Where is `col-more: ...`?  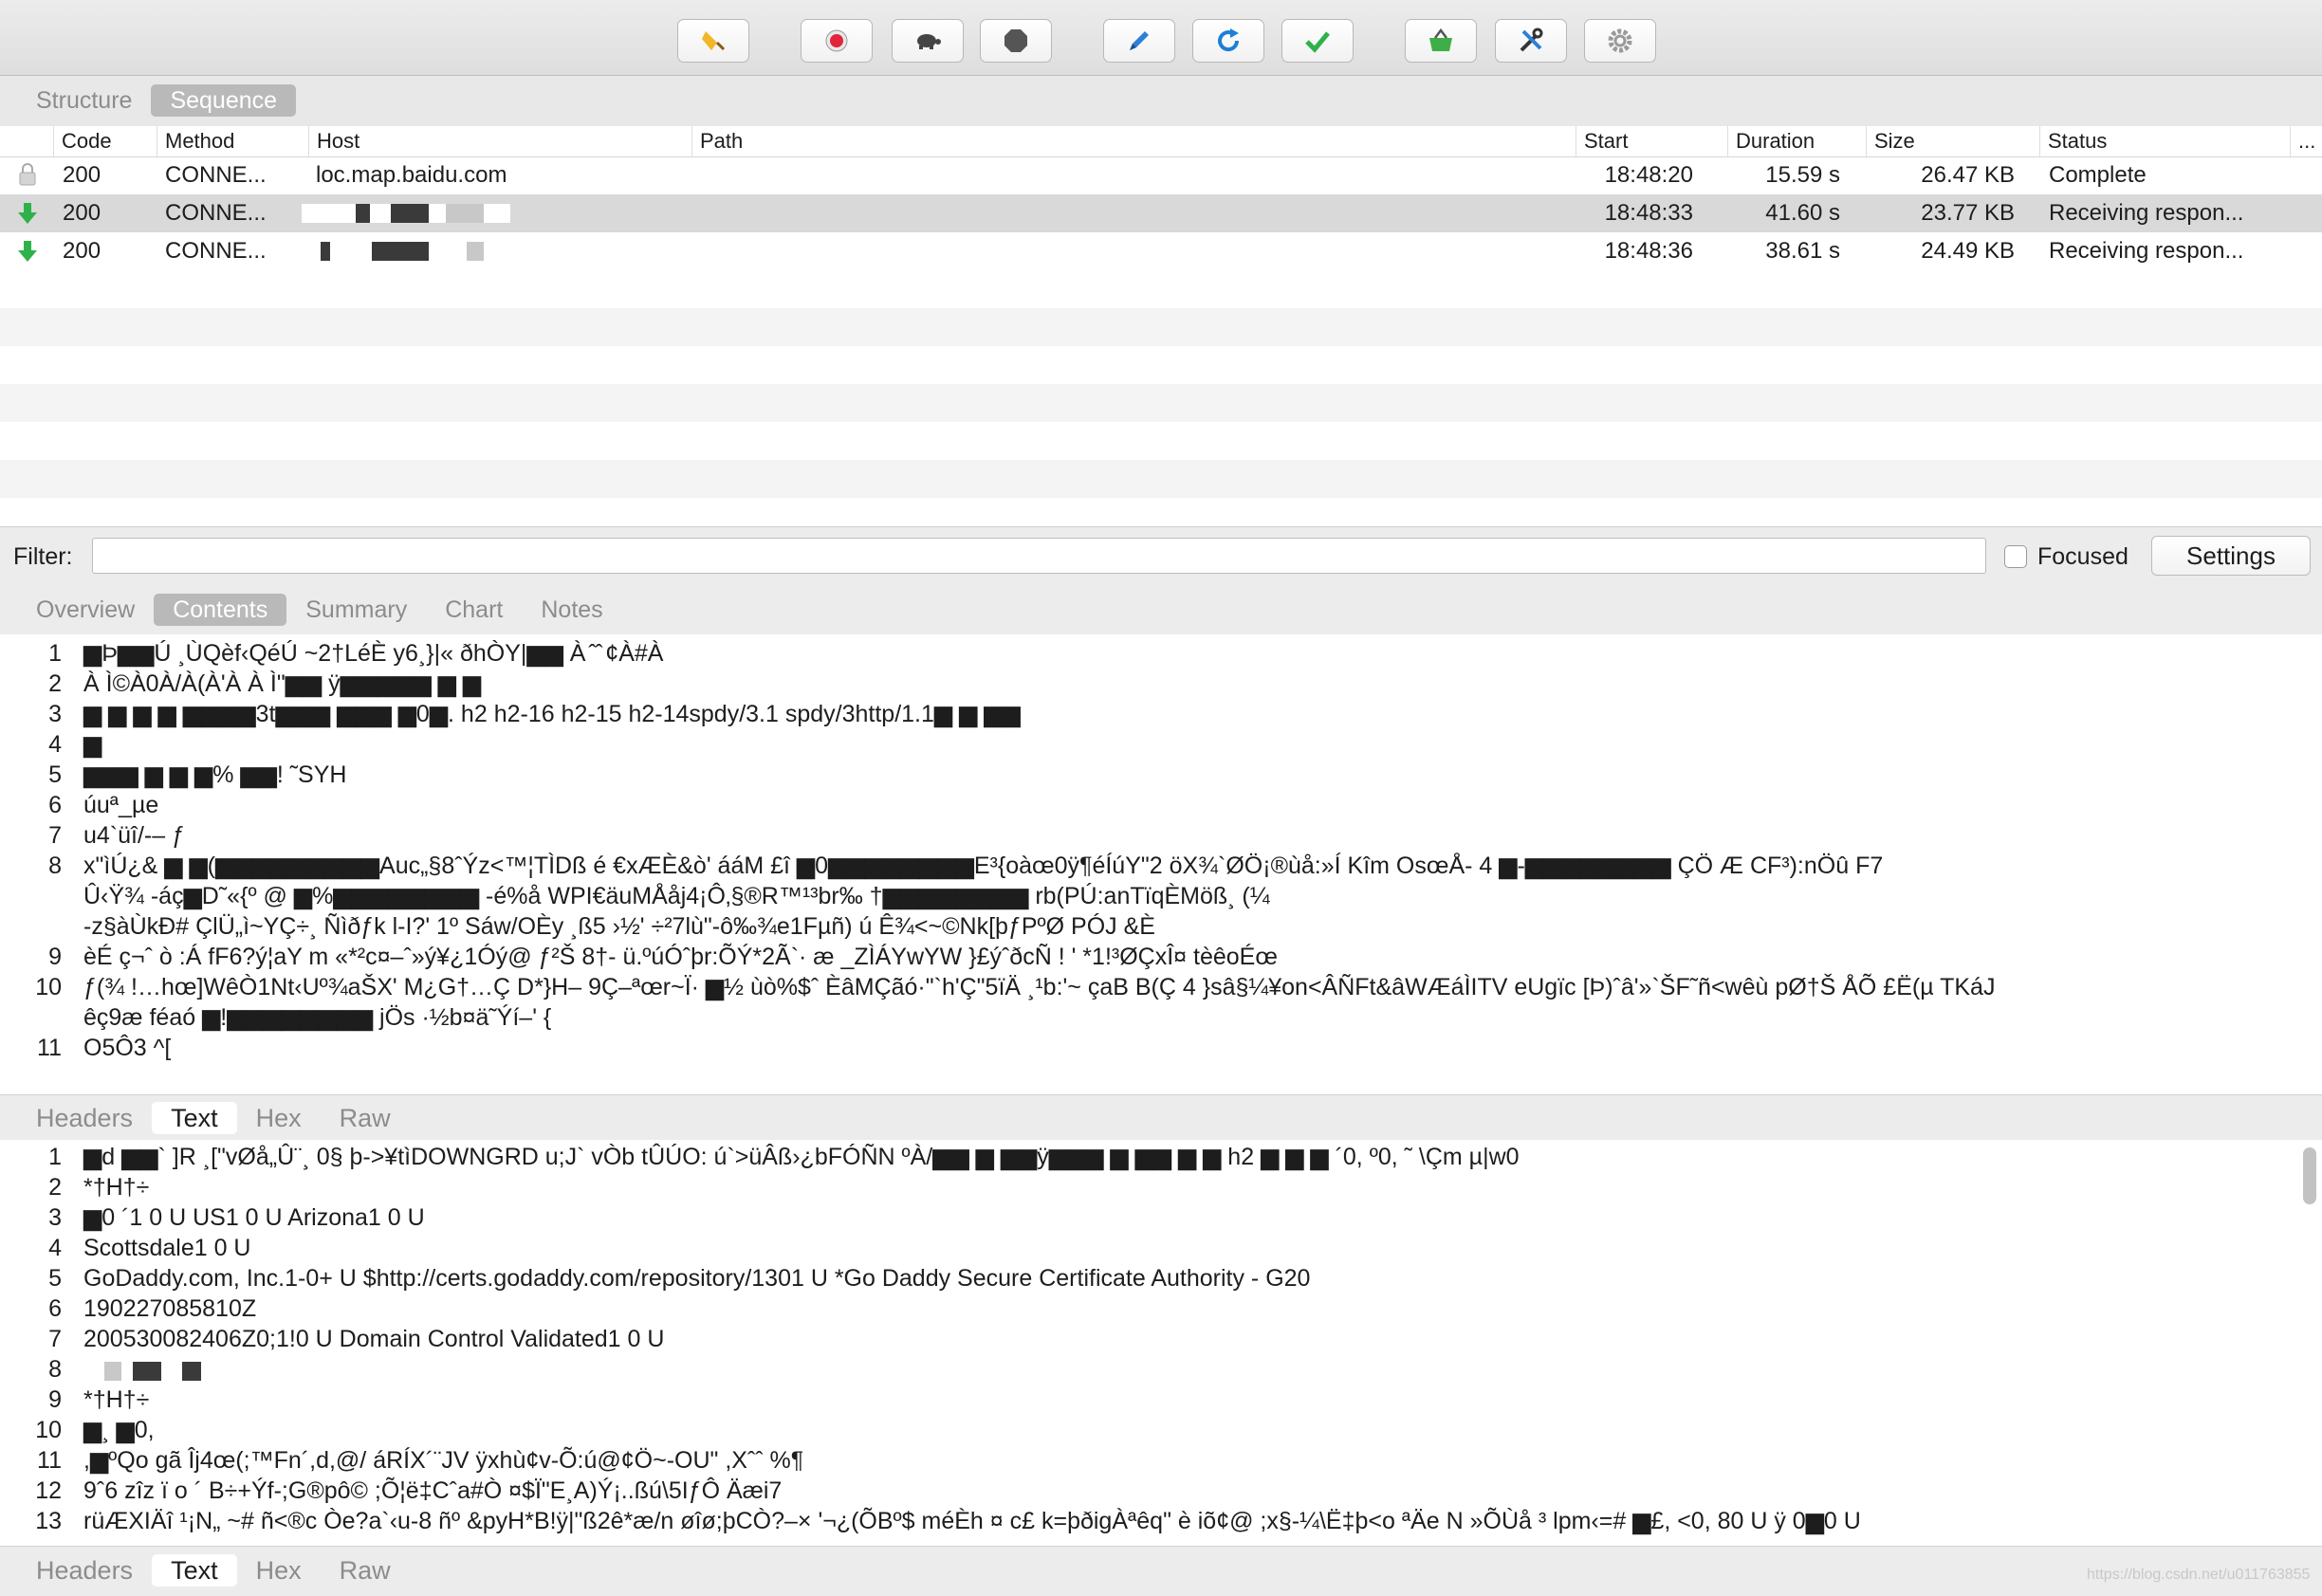 col-more: ... is located at coordinates (2306, 141).